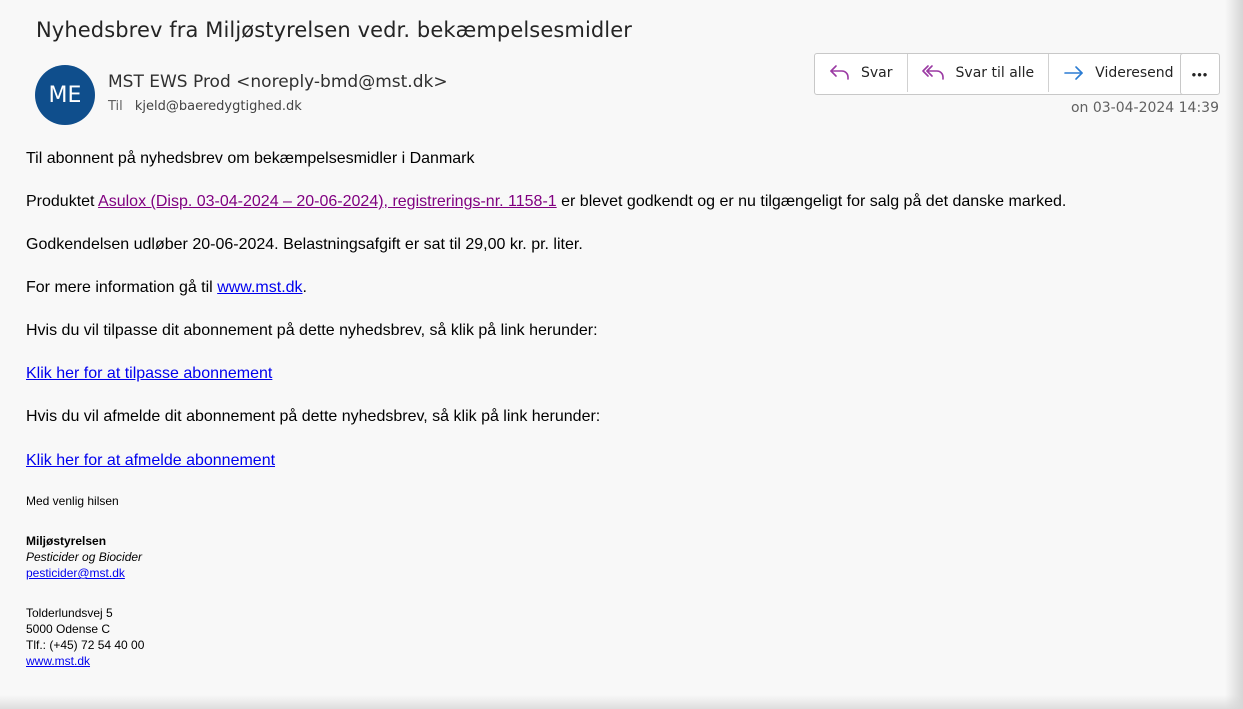  I want to click on org-name: Miljøstyrelsen, so click(66, 541).